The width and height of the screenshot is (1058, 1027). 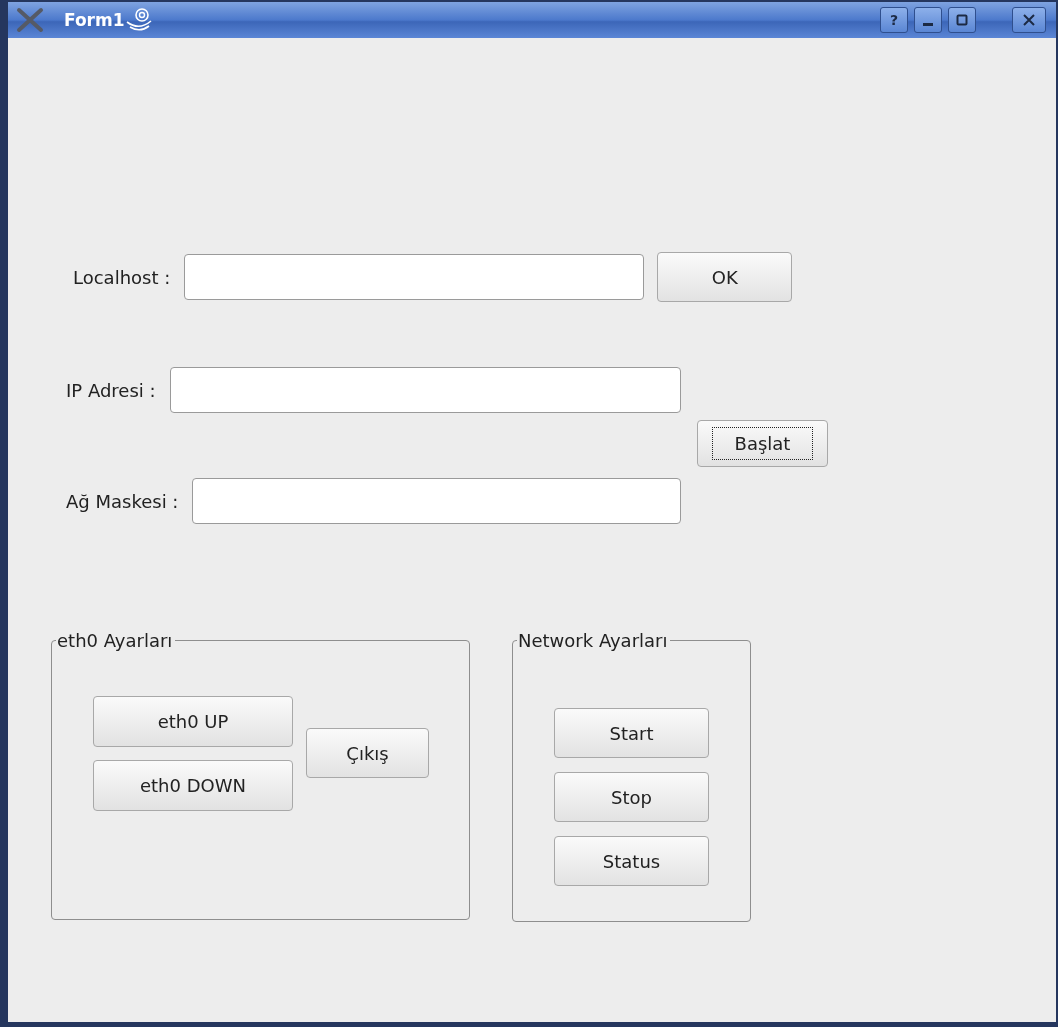 I want to click on maximize-icon, so click(x=962, y=20).